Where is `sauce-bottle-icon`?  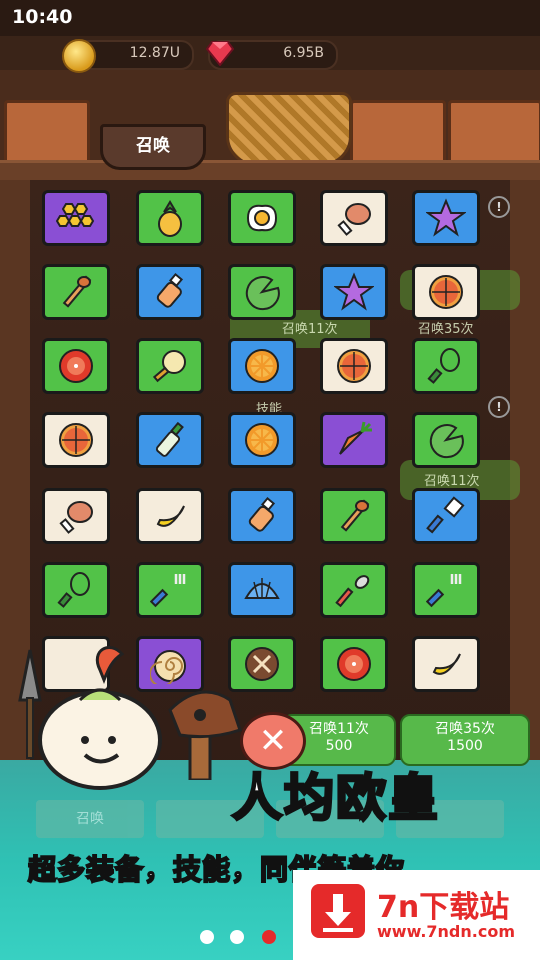 sauce-bottle-icon is located at coordinates (169, 439).